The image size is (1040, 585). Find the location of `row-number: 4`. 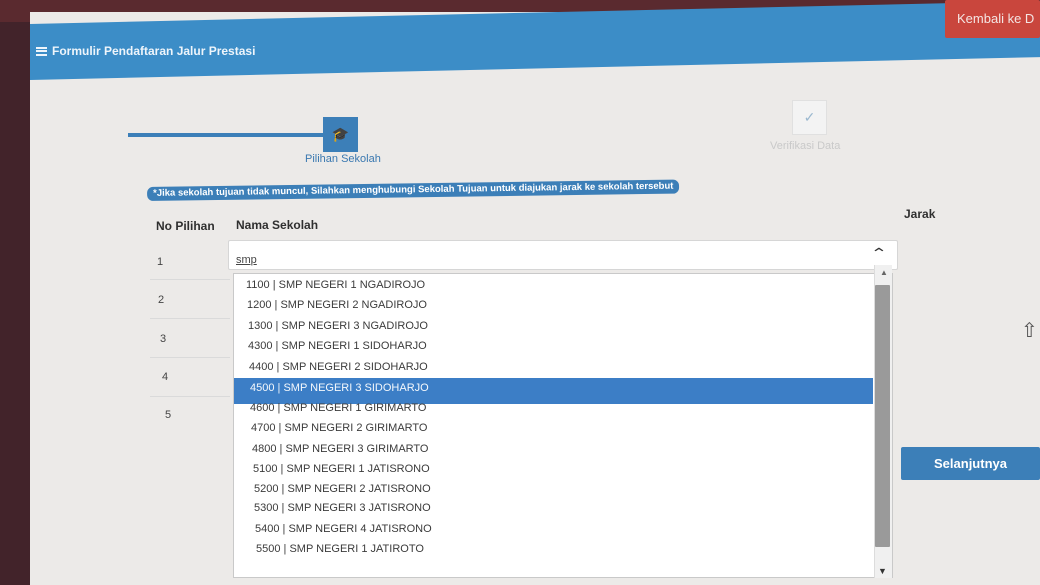

row-number: 4 is located at coordinates (165, 377).